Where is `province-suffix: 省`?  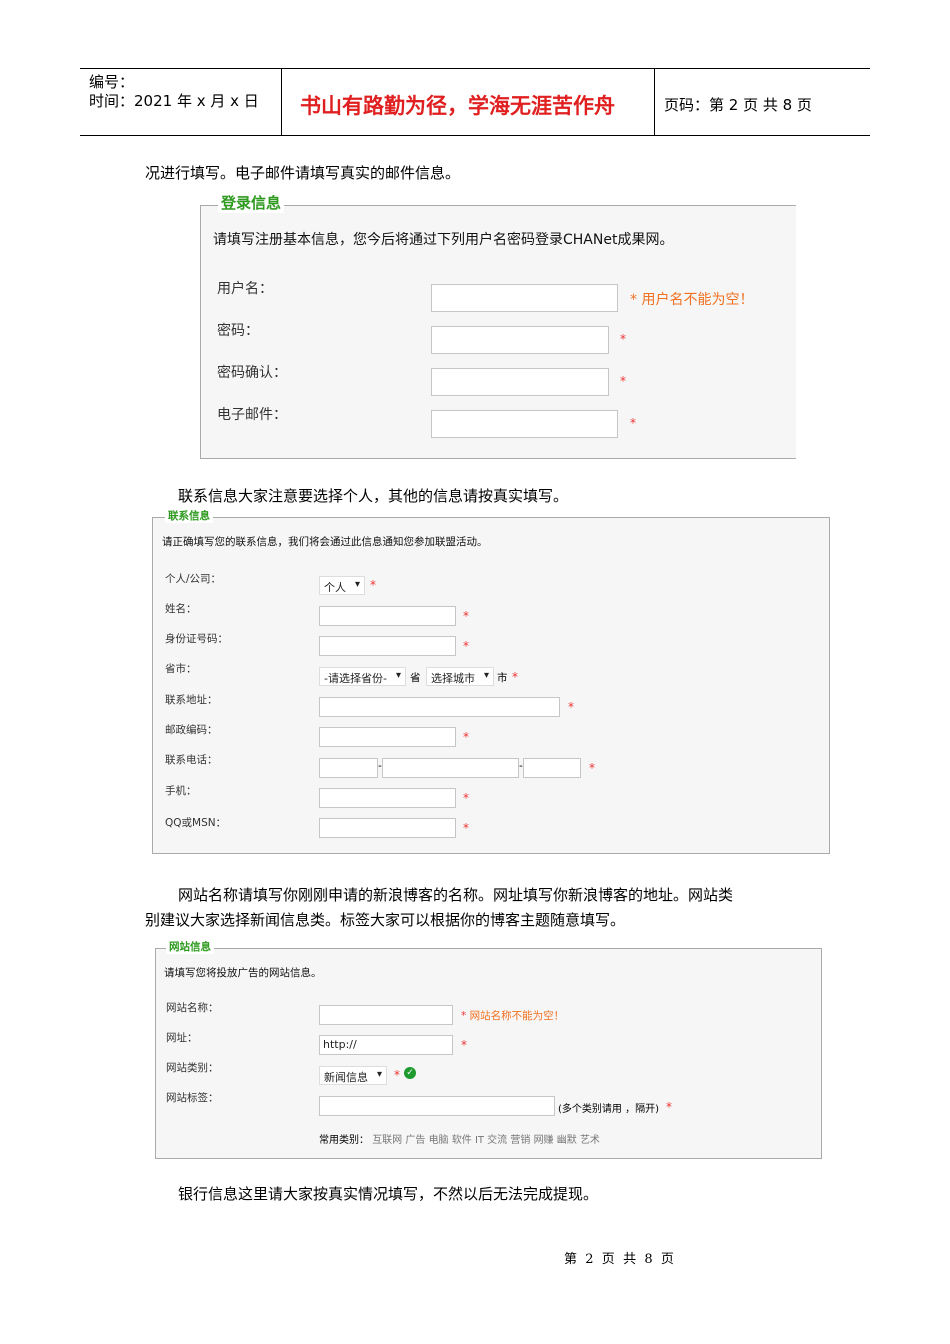
province-suffix: 省 is located at coordinates (415, 678).